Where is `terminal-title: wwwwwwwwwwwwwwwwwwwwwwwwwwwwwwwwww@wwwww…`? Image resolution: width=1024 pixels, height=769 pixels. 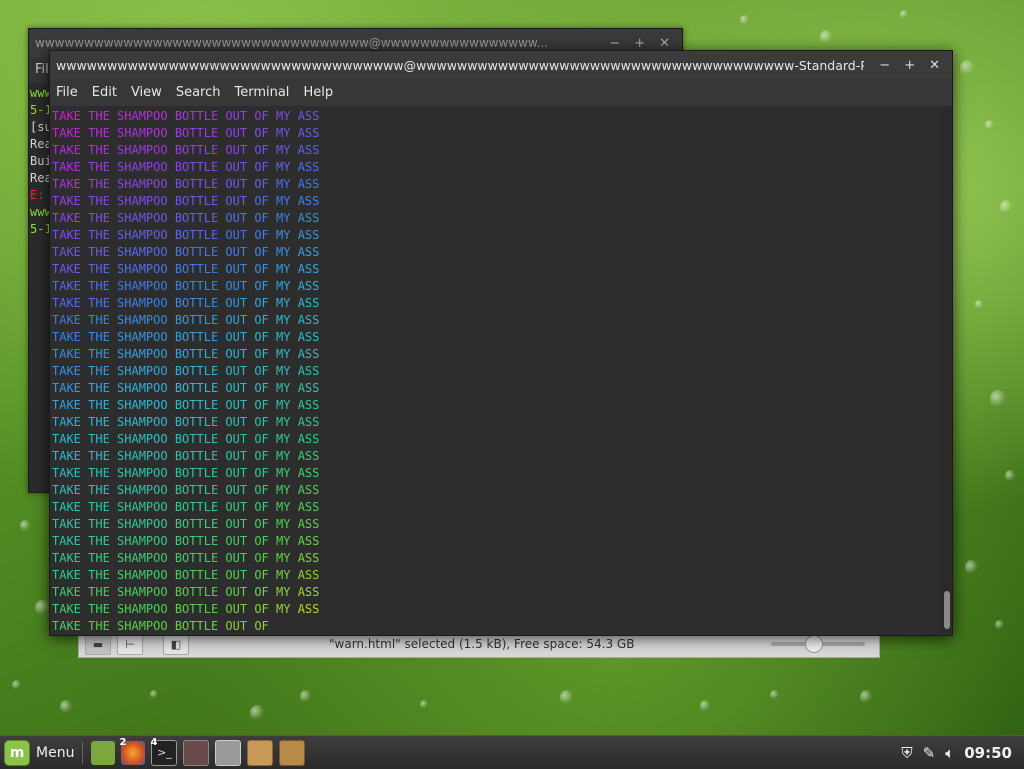 terminal-title: wwwwwwwwwwwwwwwwwwwwwwwwwwwwwwwwww@wwwww… is located at coordinates (460, 65).